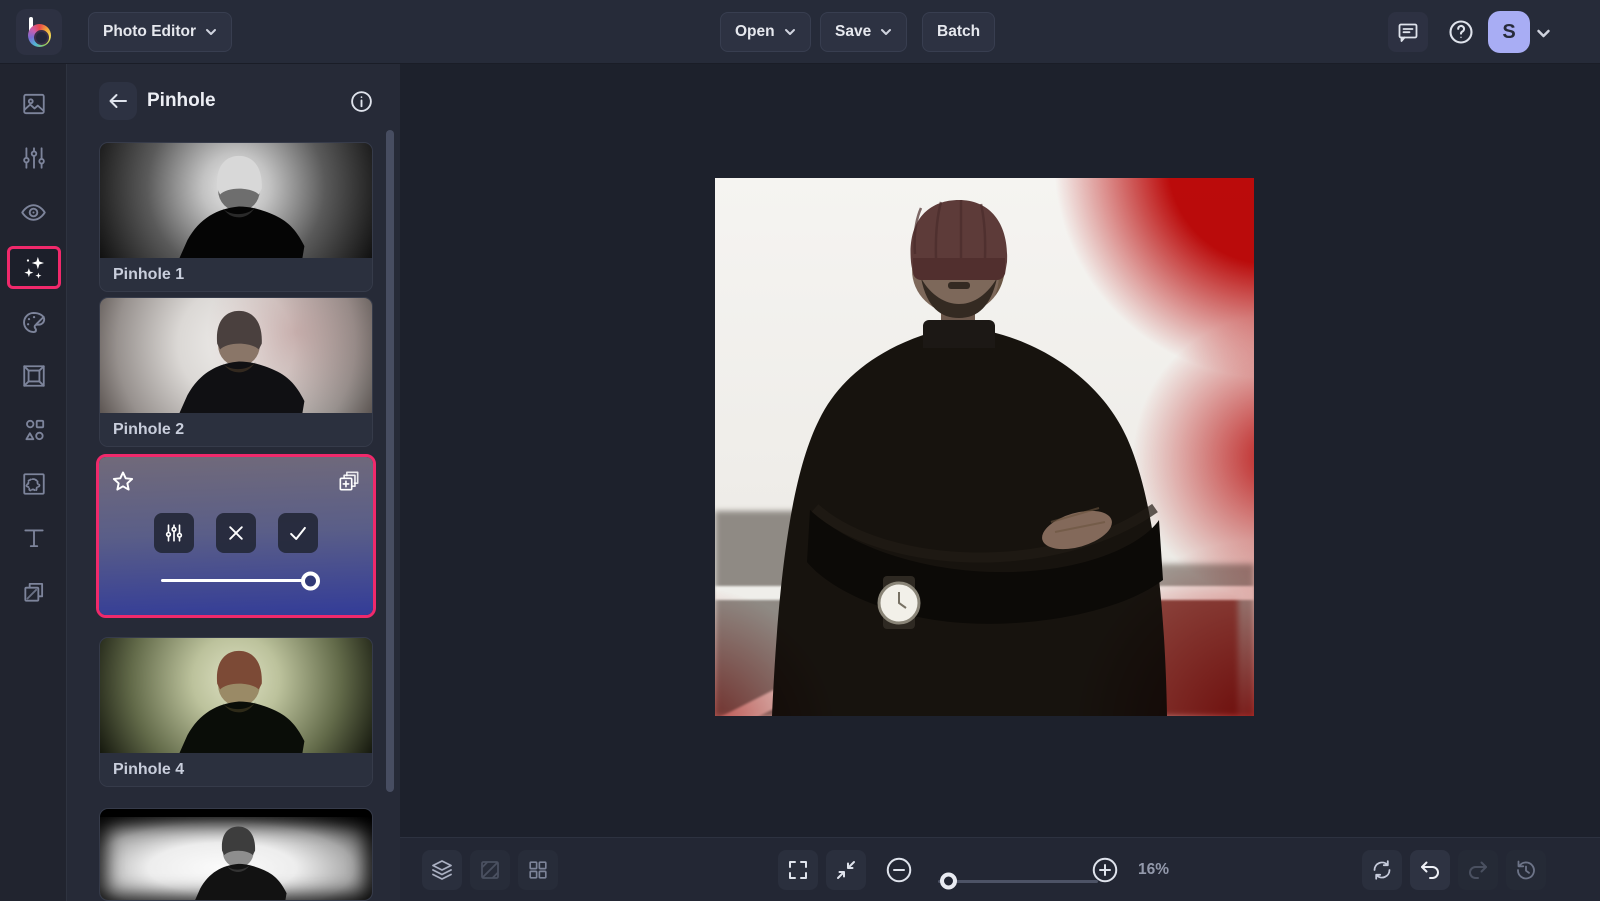 The height and width of the screenshot is (901, 1600). I want to click on save-button: Save, so click(864, 32).